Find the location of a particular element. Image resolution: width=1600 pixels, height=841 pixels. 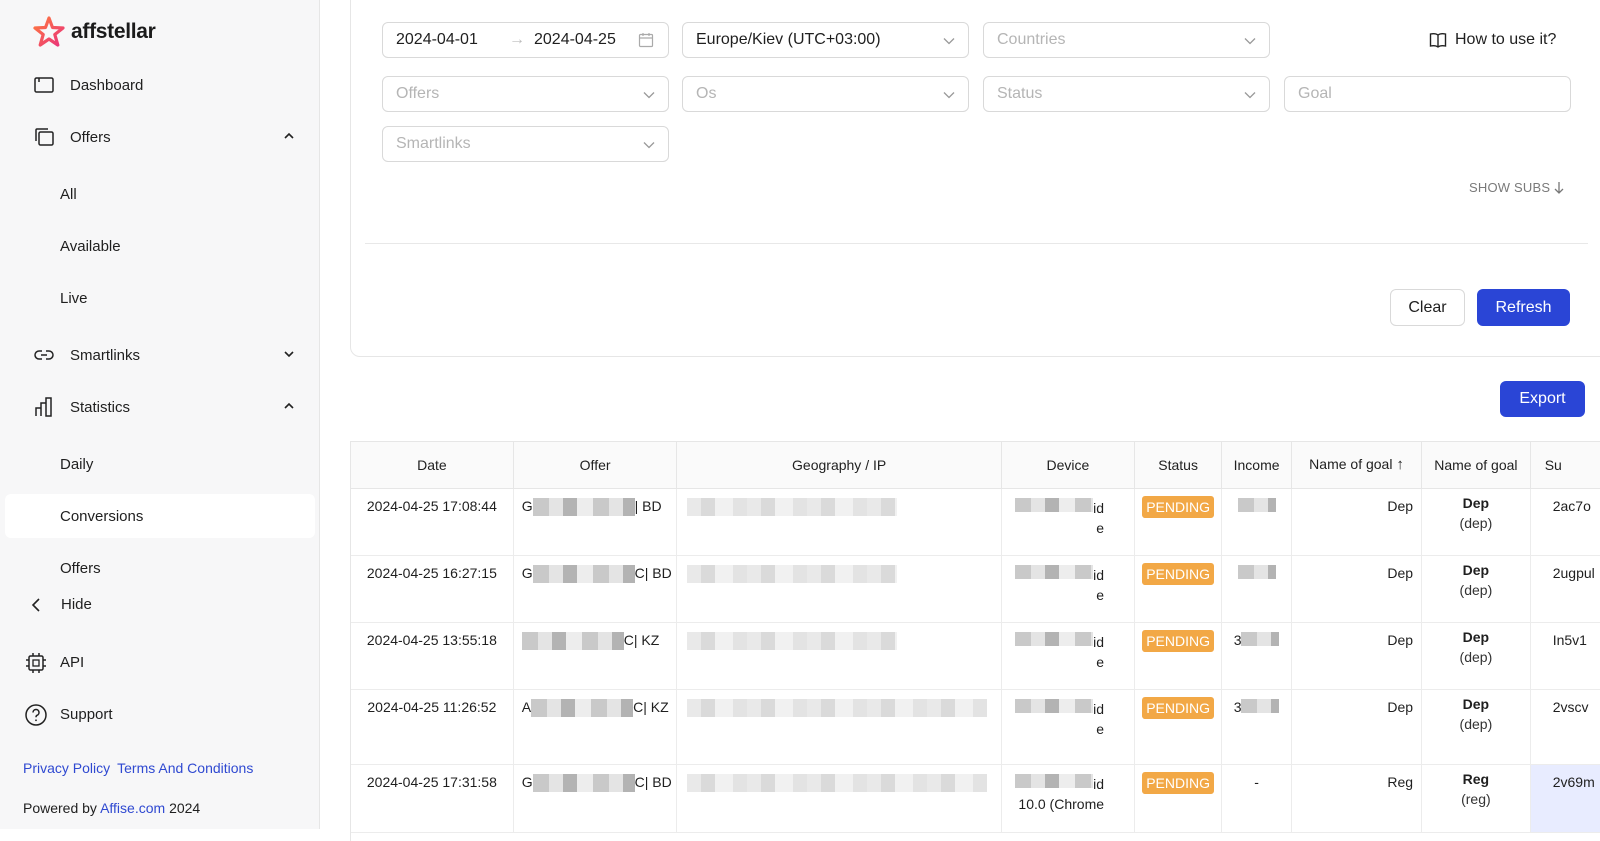

cell-device: id e is located at coordinates (1068, 589).